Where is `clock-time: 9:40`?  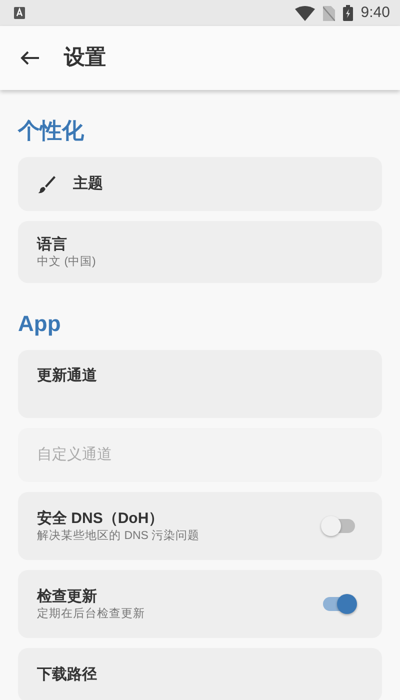
clock-time: 9:40 is located at coordinates (375, 12).